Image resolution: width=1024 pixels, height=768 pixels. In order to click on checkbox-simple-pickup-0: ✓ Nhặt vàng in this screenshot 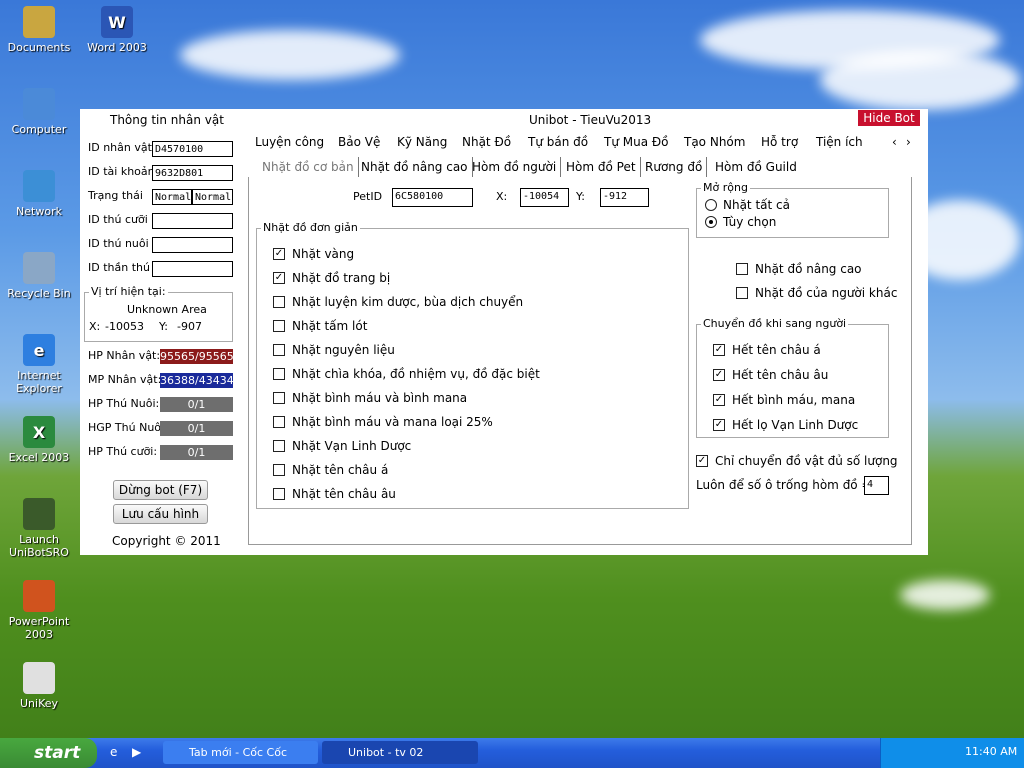, I will do `click(313, 254)`.